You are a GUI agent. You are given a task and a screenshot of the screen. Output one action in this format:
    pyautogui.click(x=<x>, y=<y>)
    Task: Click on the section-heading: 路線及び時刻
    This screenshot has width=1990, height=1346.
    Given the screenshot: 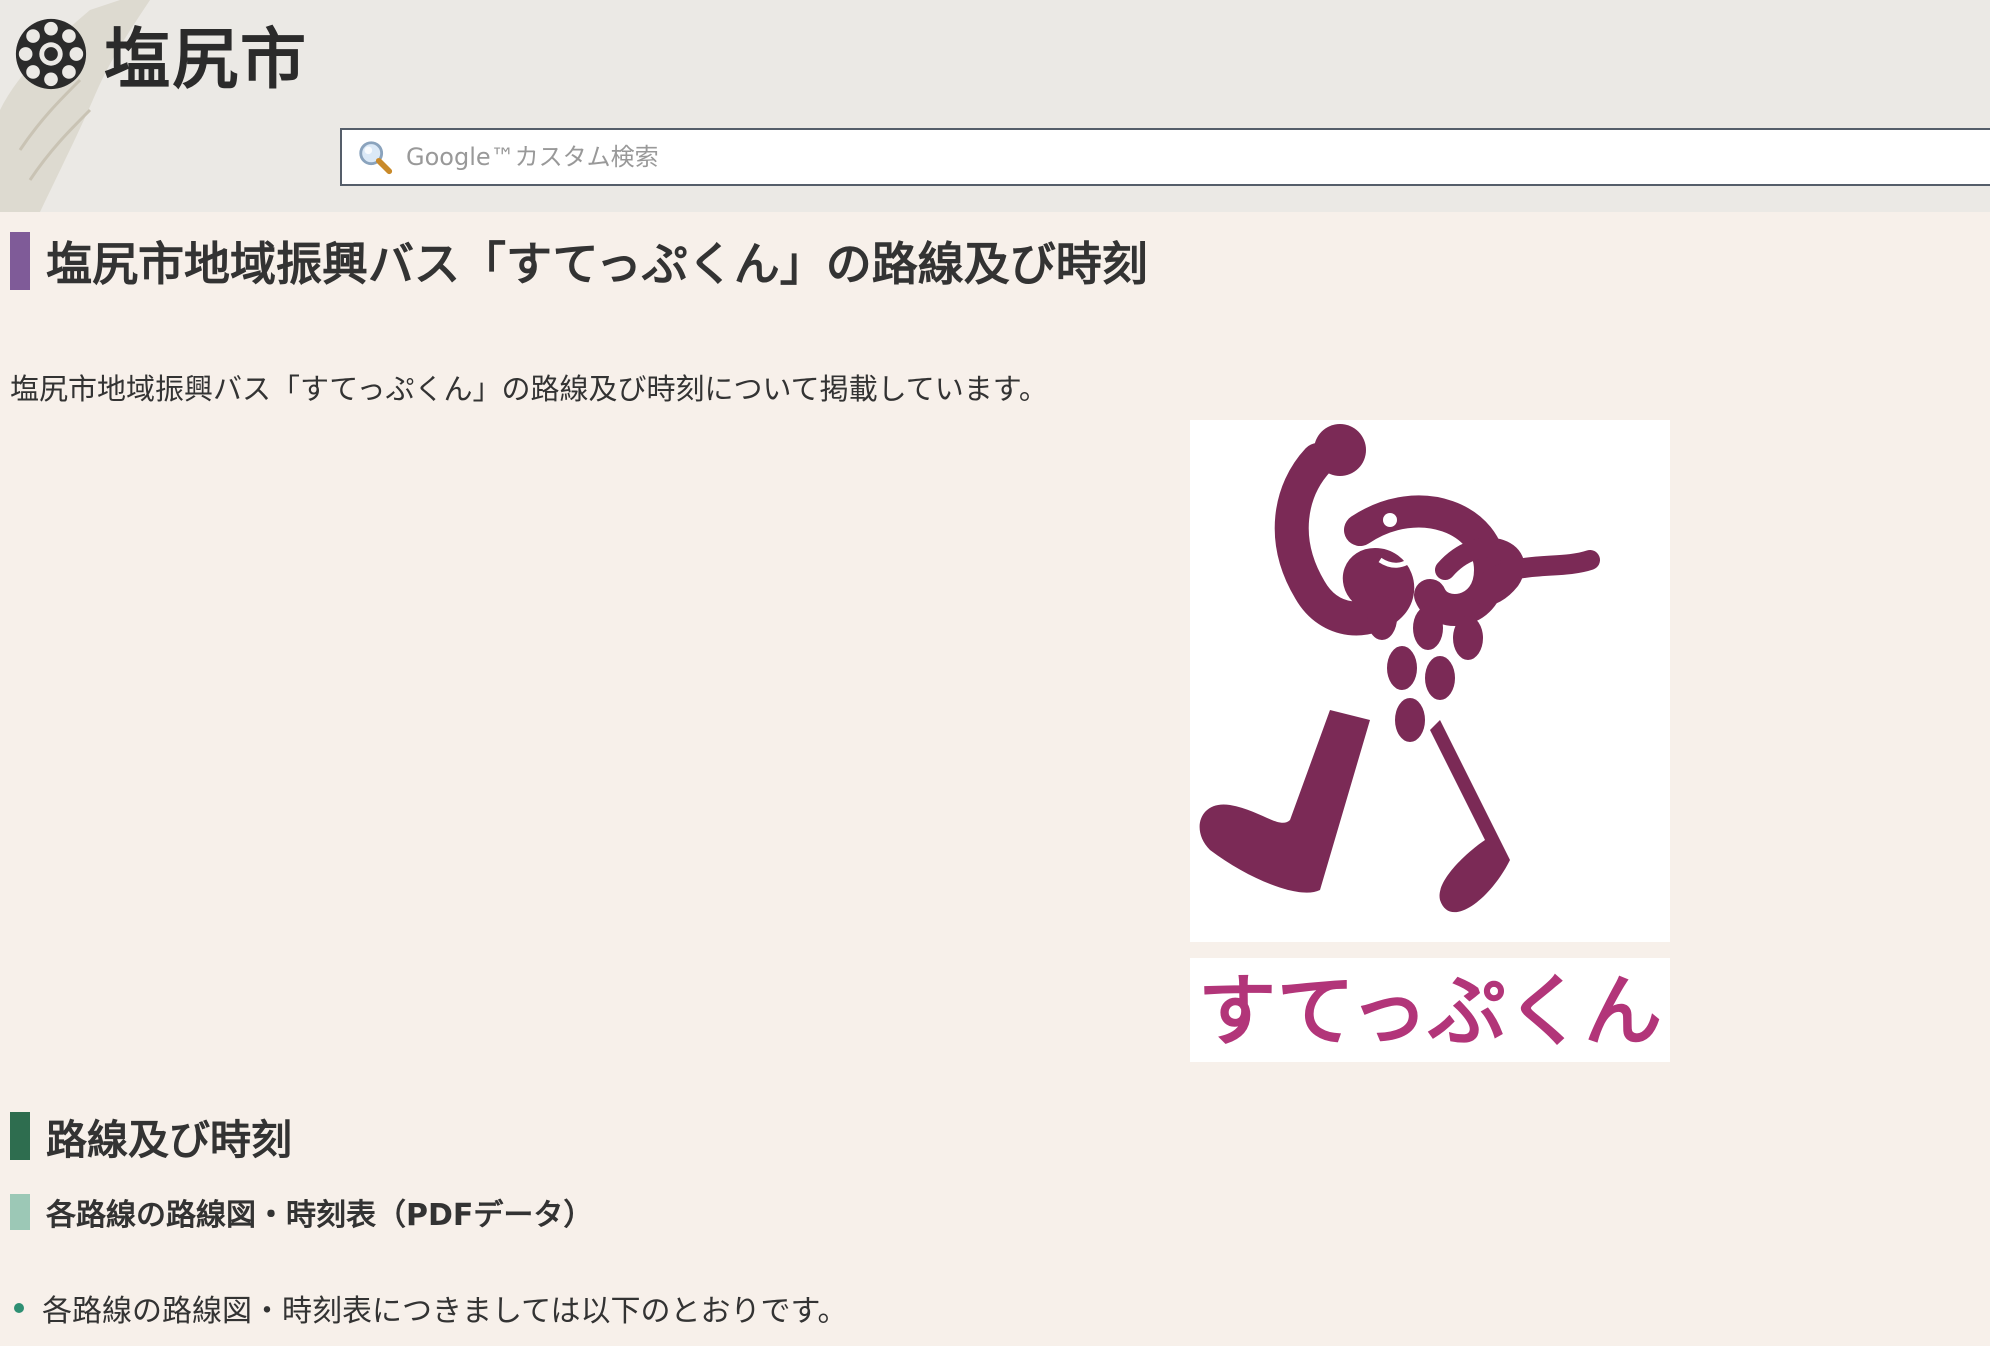 What is the action you would take?
    pyautogui.click(x=151, y=1138)
    